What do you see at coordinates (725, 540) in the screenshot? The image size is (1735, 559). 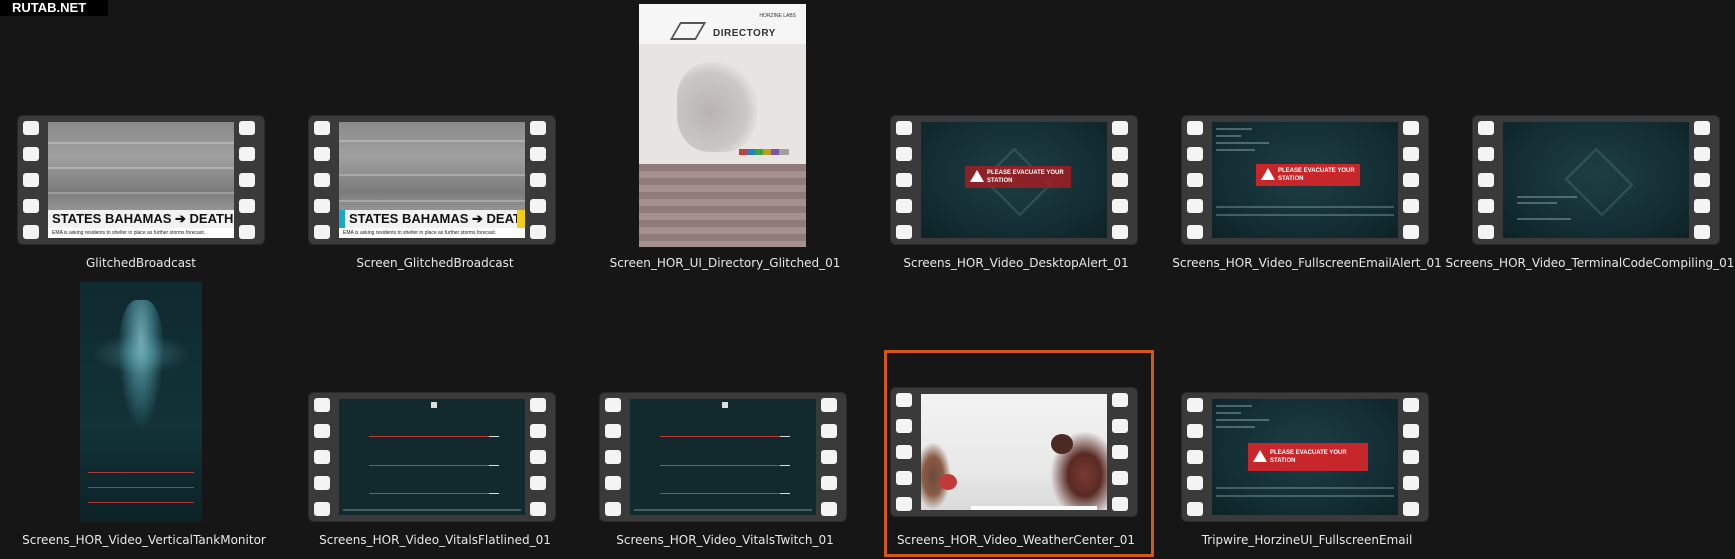 I see `file-name: Screens_HOR_Video_VitalsTwitch_01` at bounding box center [725, 540].